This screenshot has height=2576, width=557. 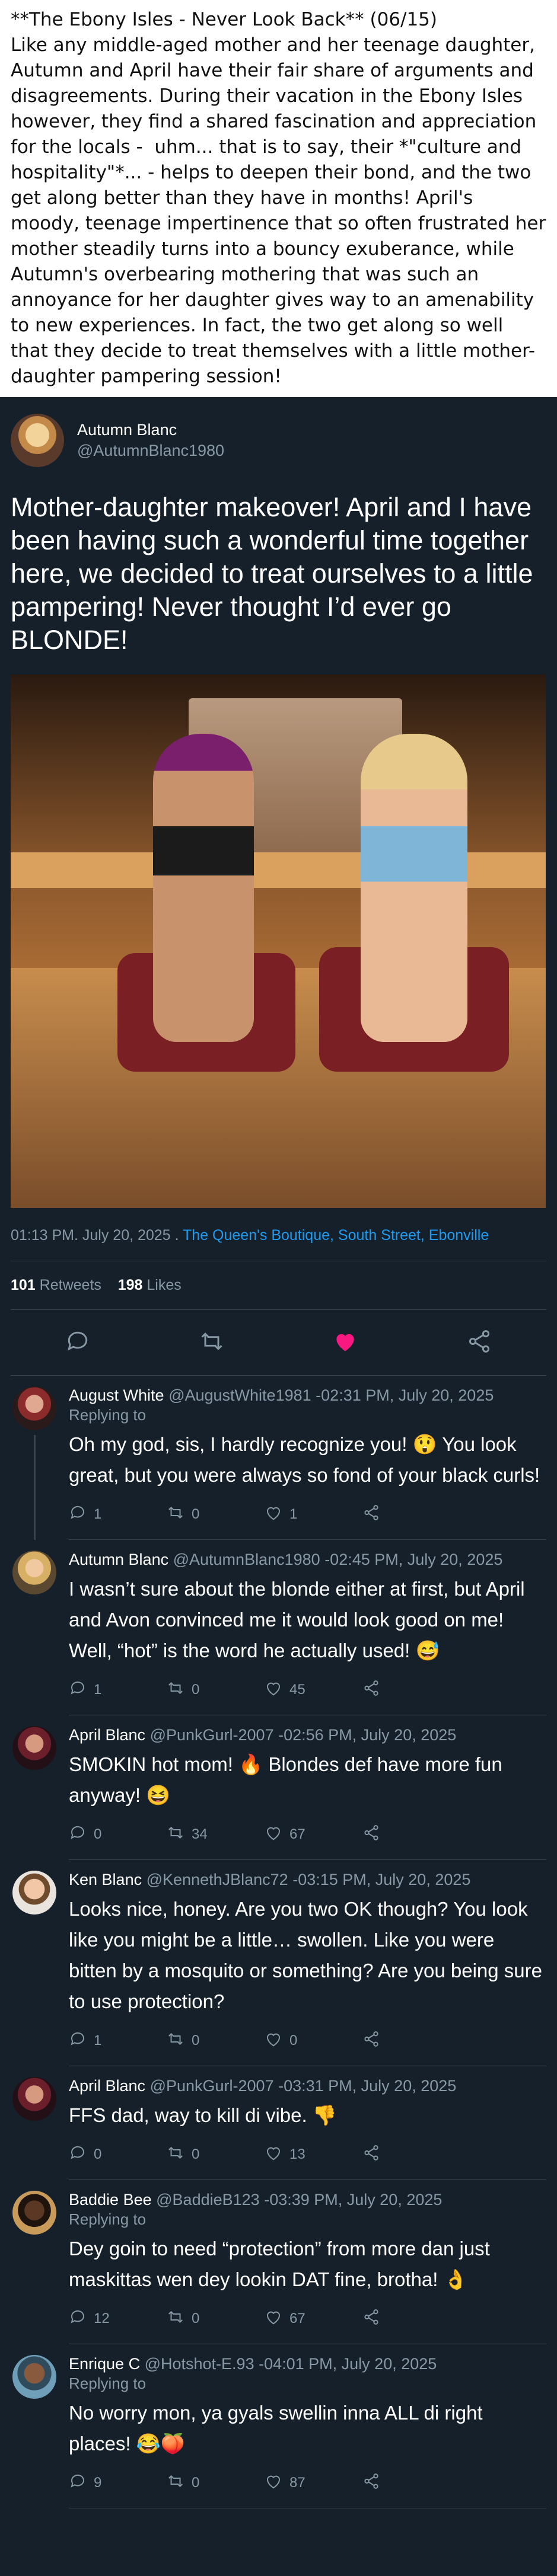 What do you see at coordinates (278, 1342) in the screenshot?
I see `tweet-actions` at bounding box center [278, 1342].